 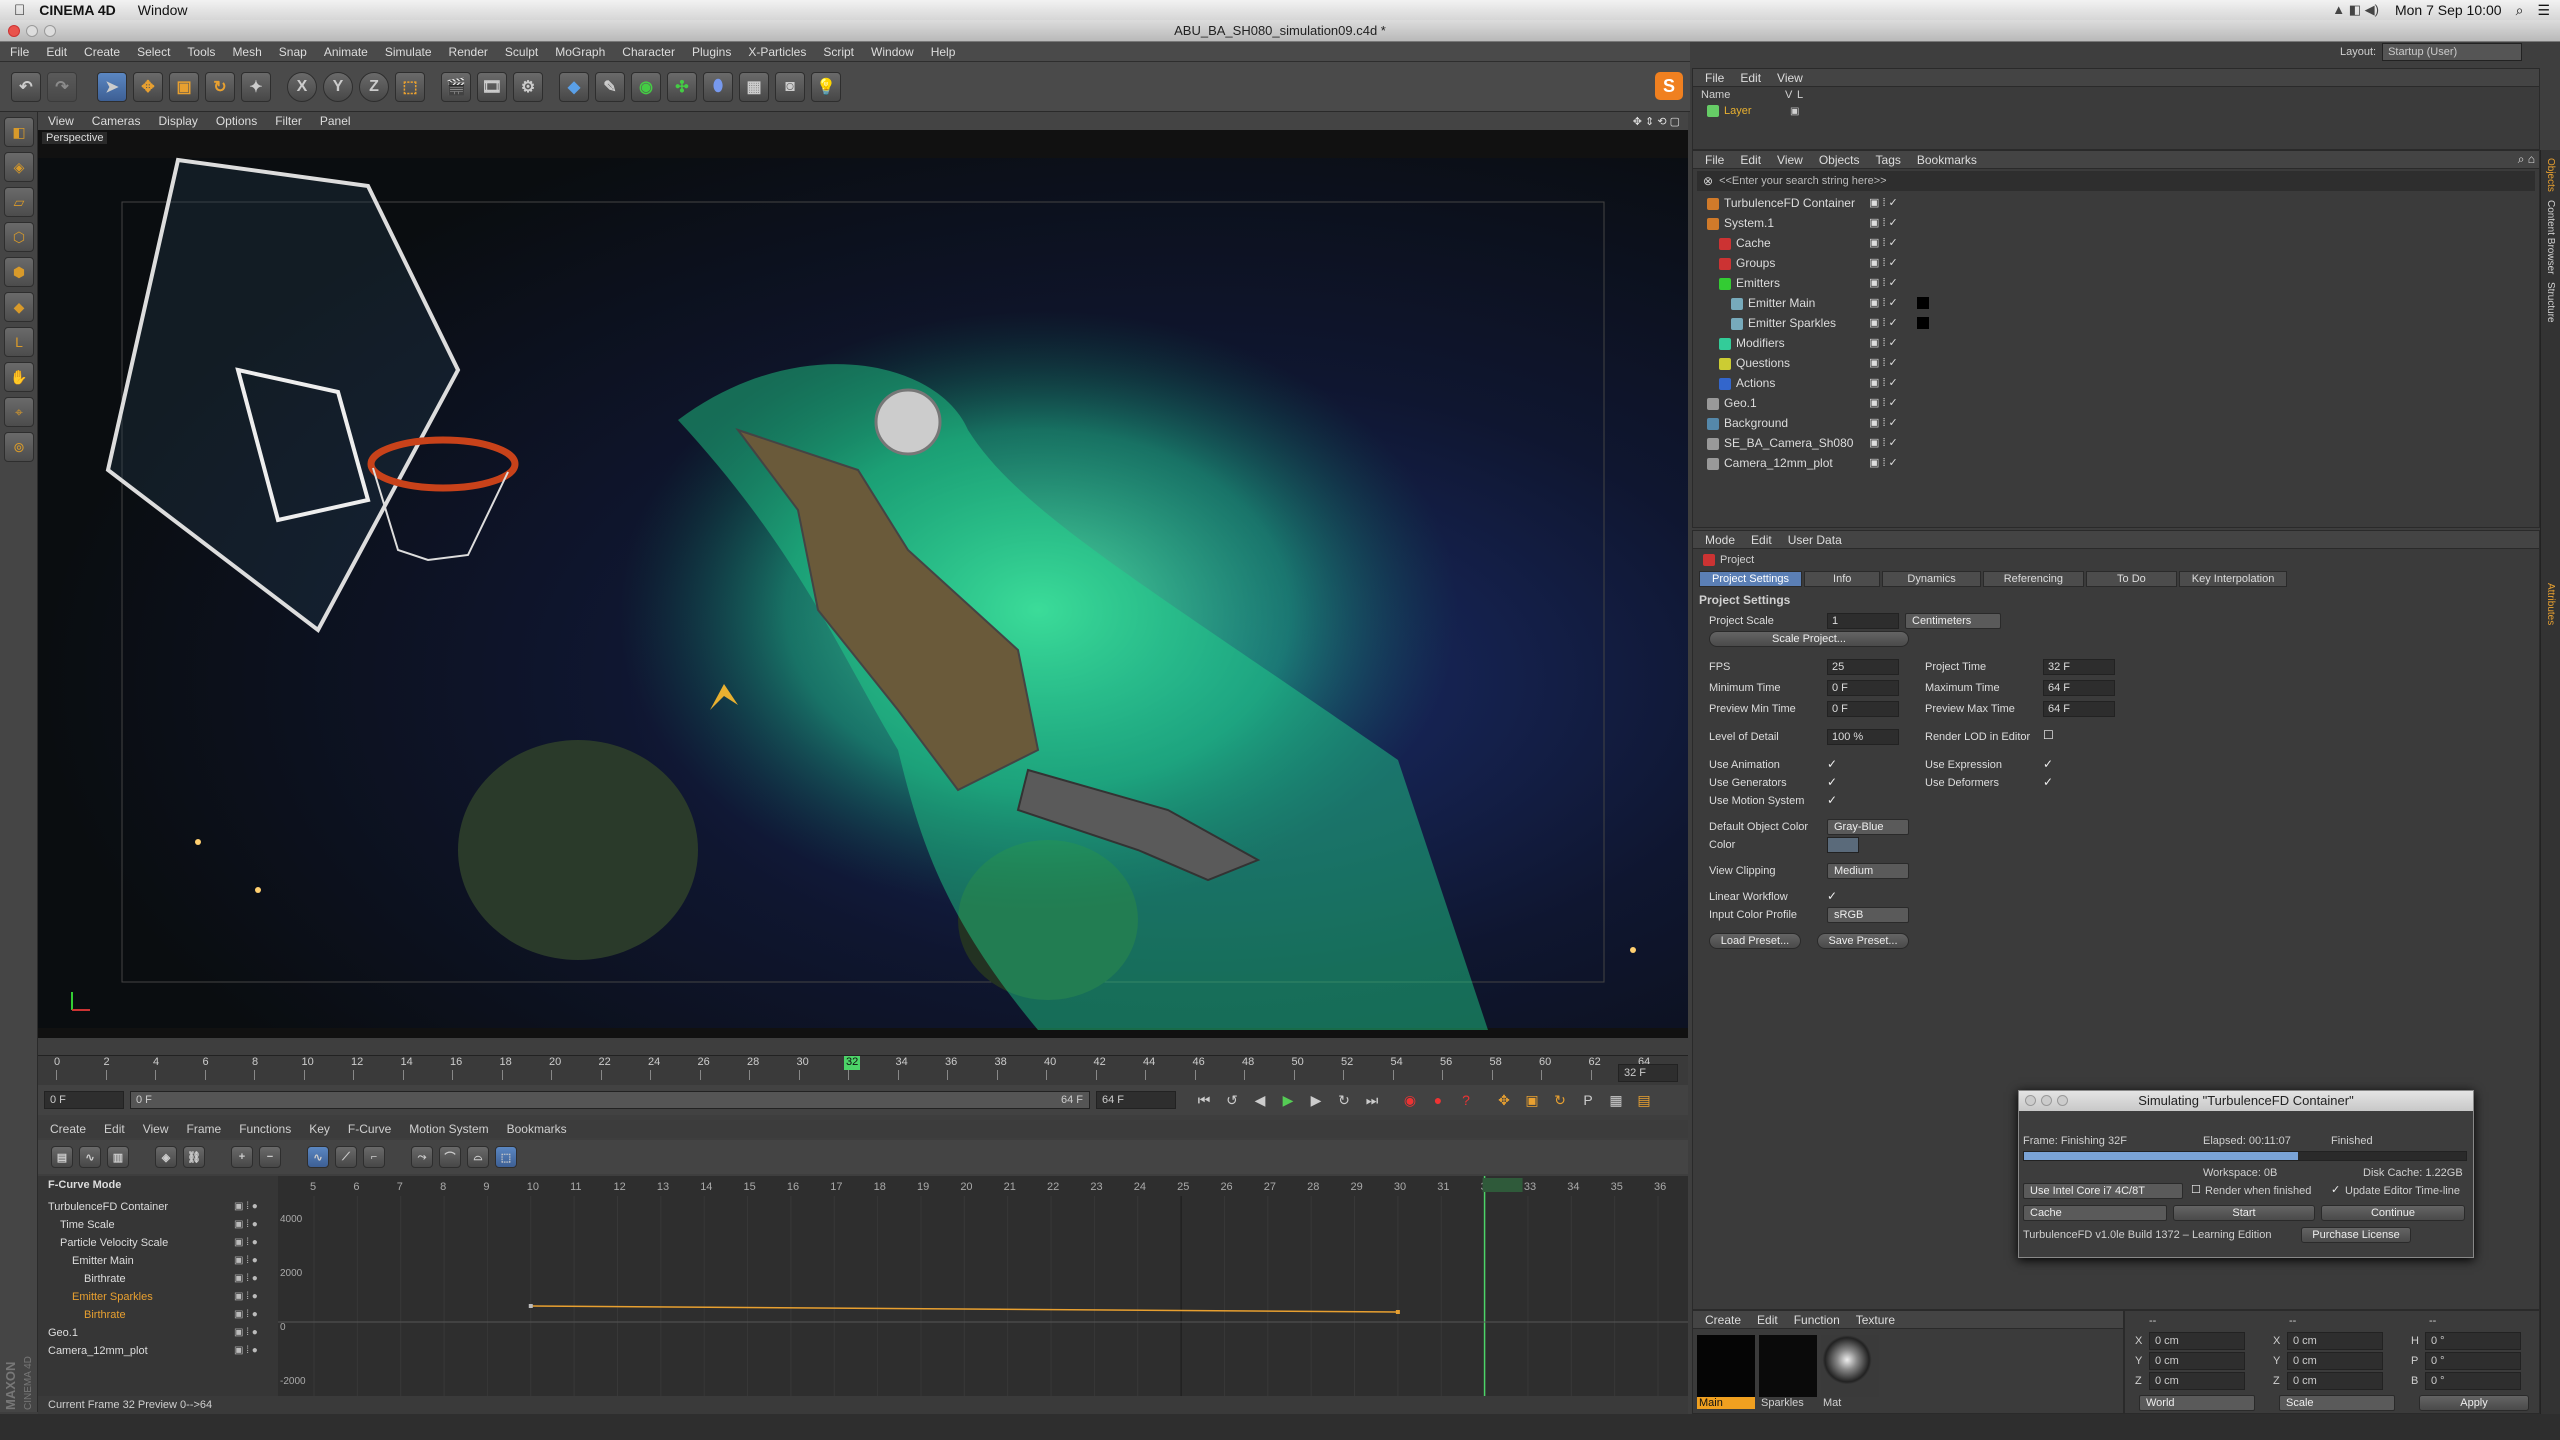 I want to click on coord-world-dropdown: World, so click(x=2197, y=1403).